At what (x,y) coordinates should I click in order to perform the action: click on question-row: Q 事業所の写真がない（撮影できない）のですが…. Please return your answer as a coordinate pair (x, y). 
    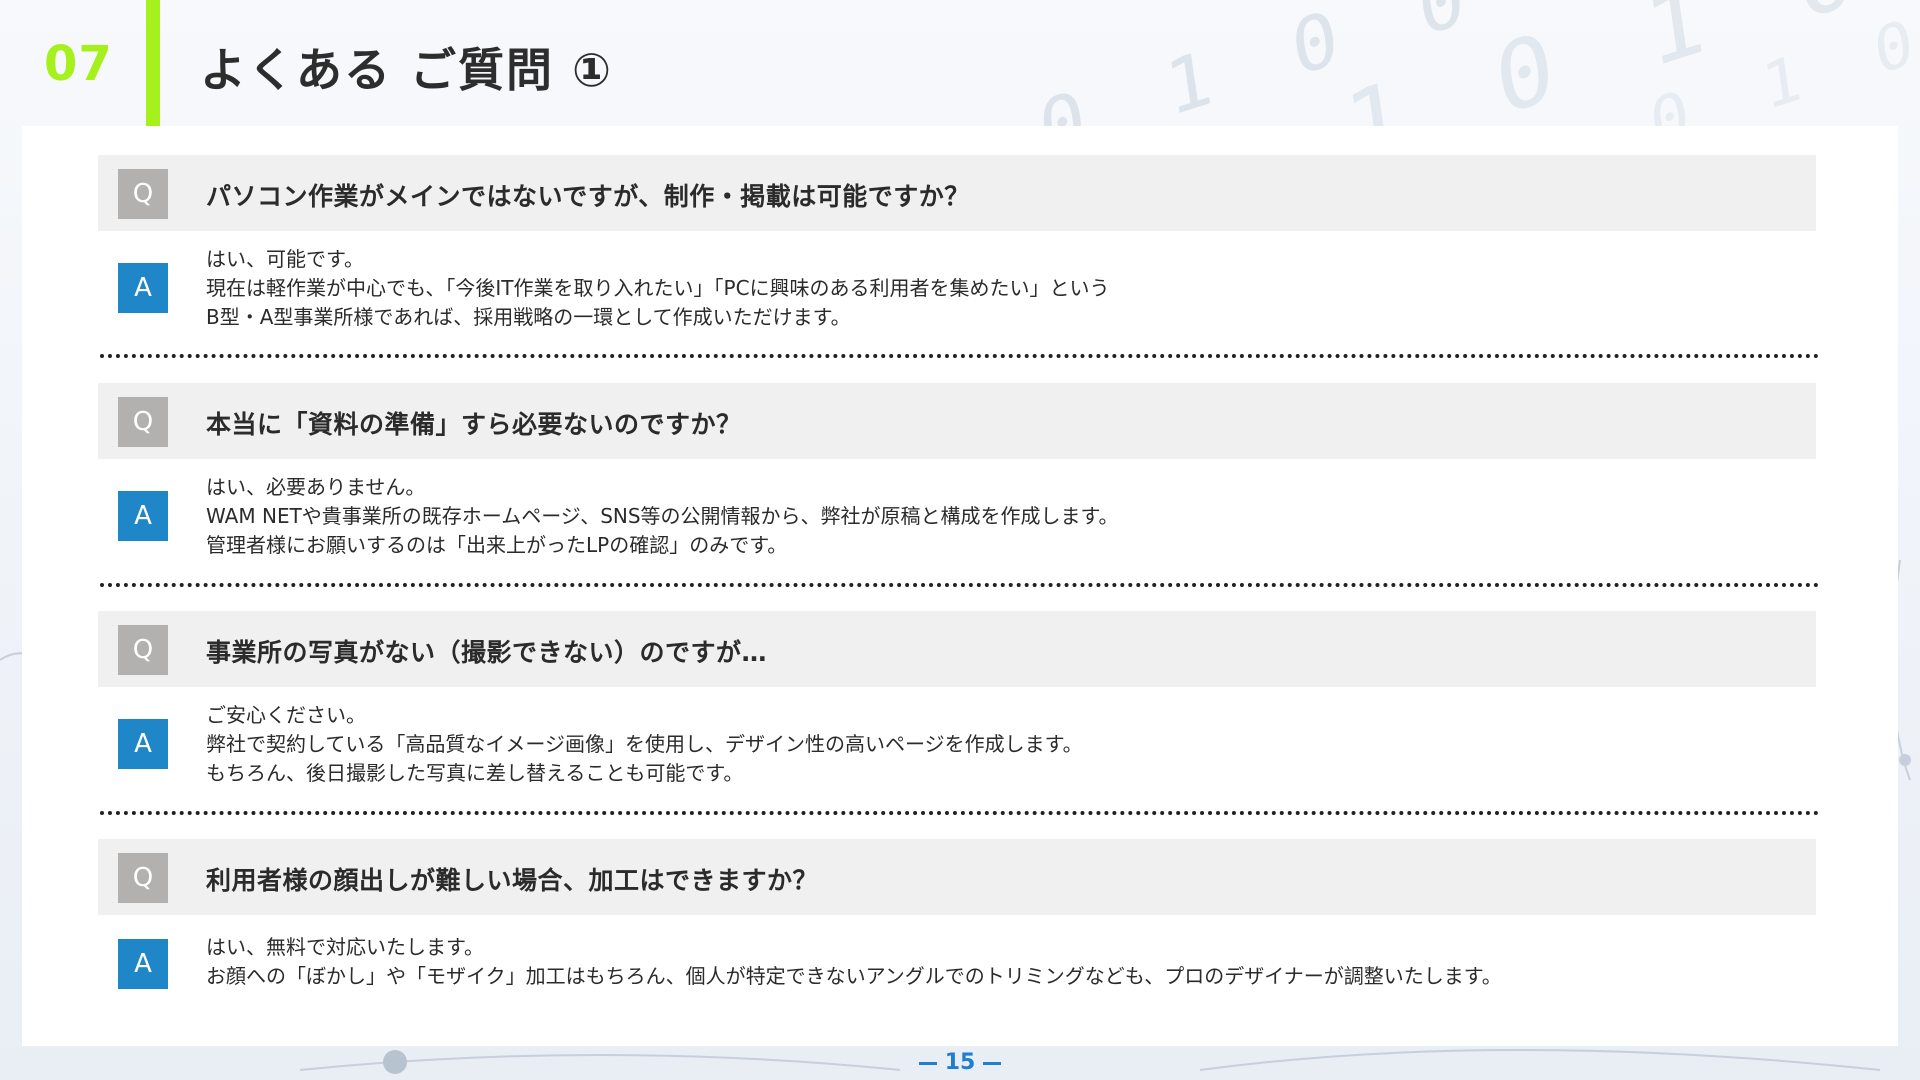
    Looking at the image, I should click on (957, 649).